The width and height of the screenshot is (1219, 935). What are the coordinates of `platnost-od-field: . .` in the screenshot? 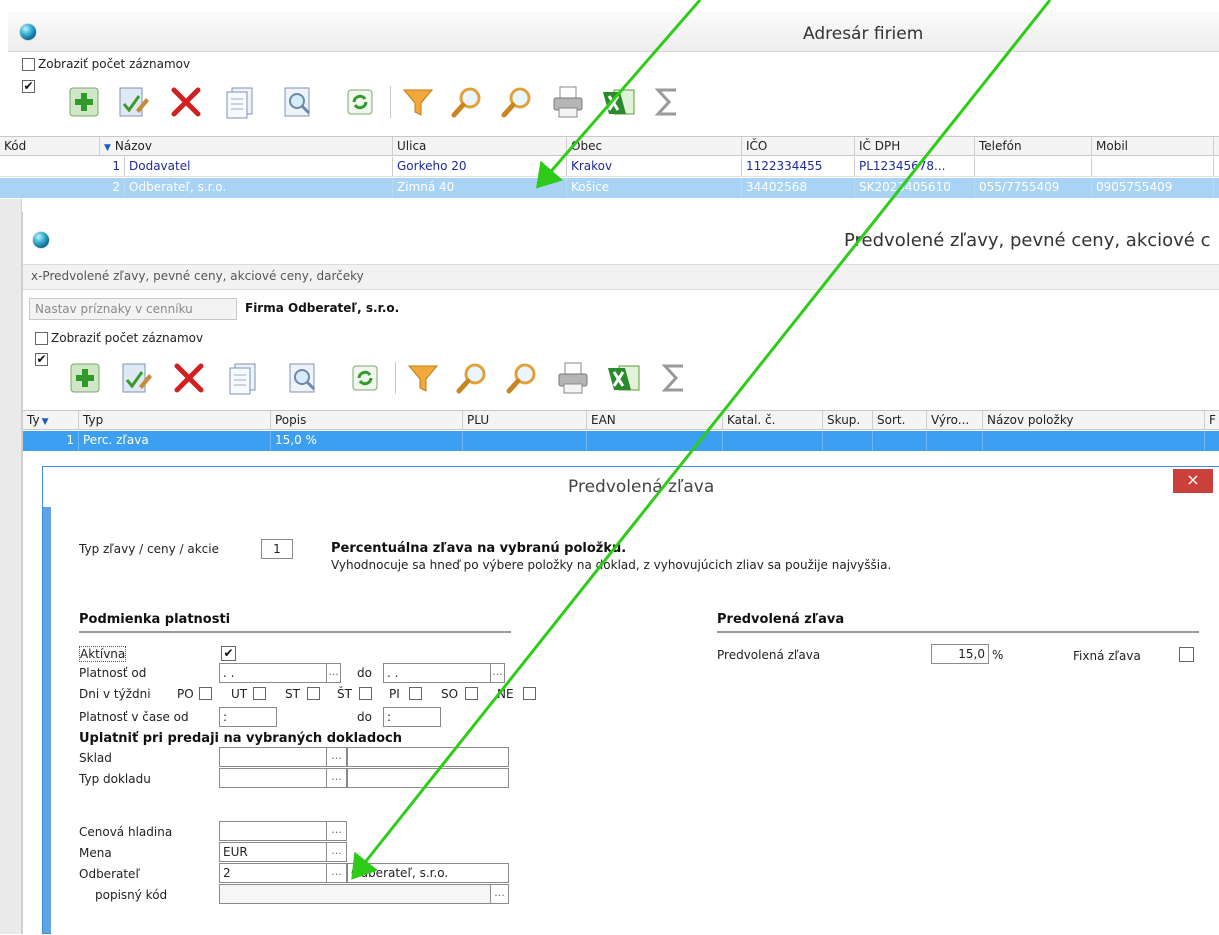 It's located at (273, 673).